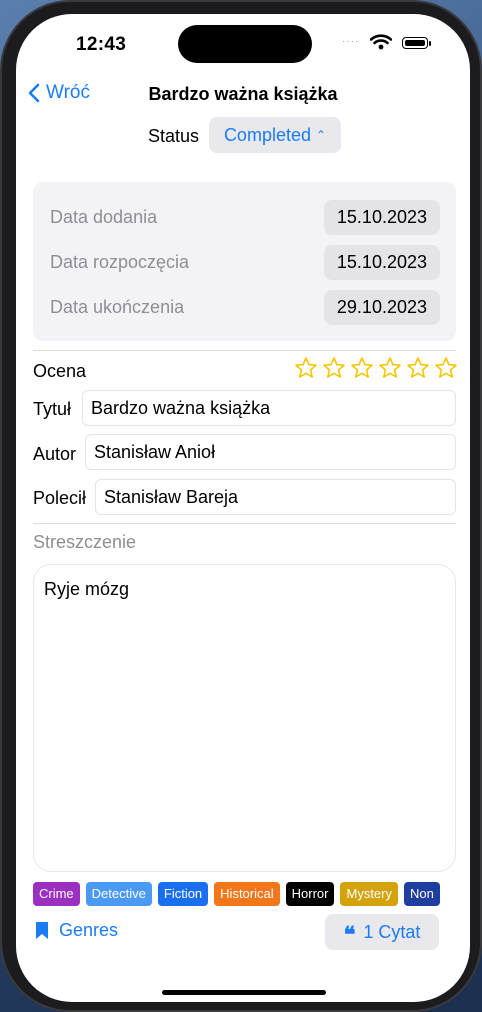 The image size is (482, 1012). What do you see at coordinates (247, 894) in the screenshot?
I see `genre-tag: Historical` at bounding box center [247, 894].